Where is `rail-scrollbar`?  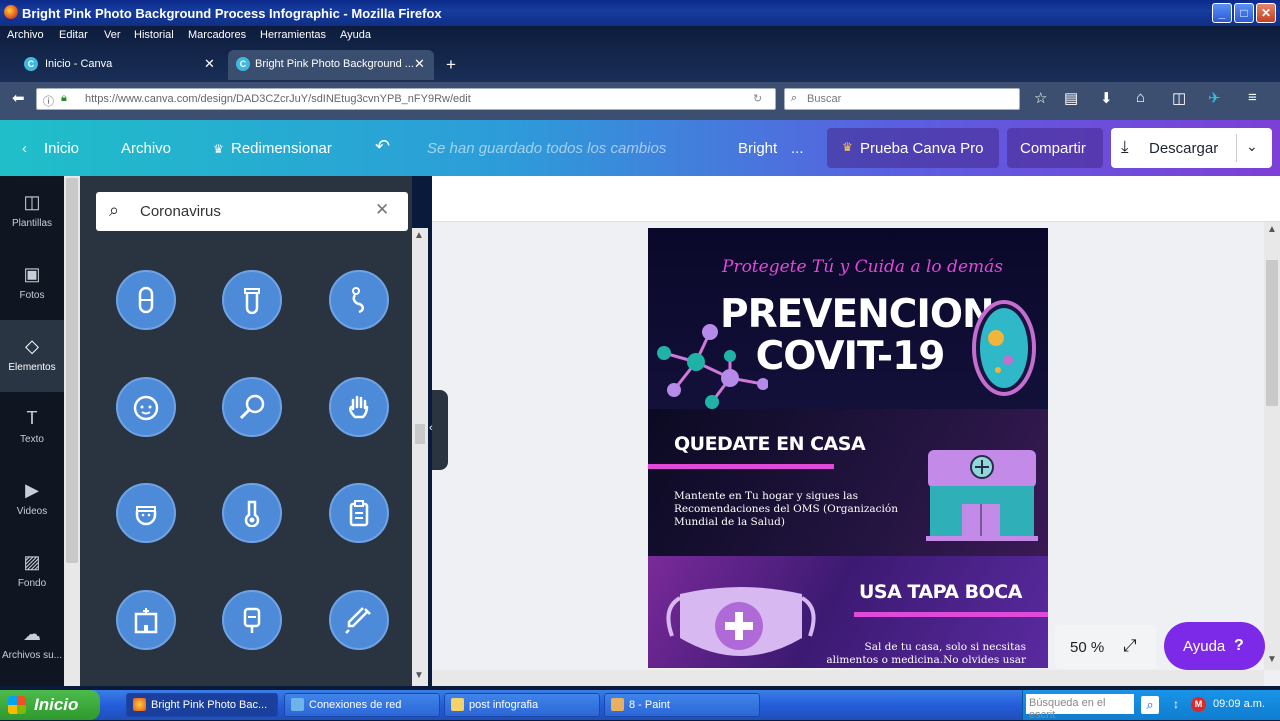 rail-scrollbar is located at coordinates (72, 431).